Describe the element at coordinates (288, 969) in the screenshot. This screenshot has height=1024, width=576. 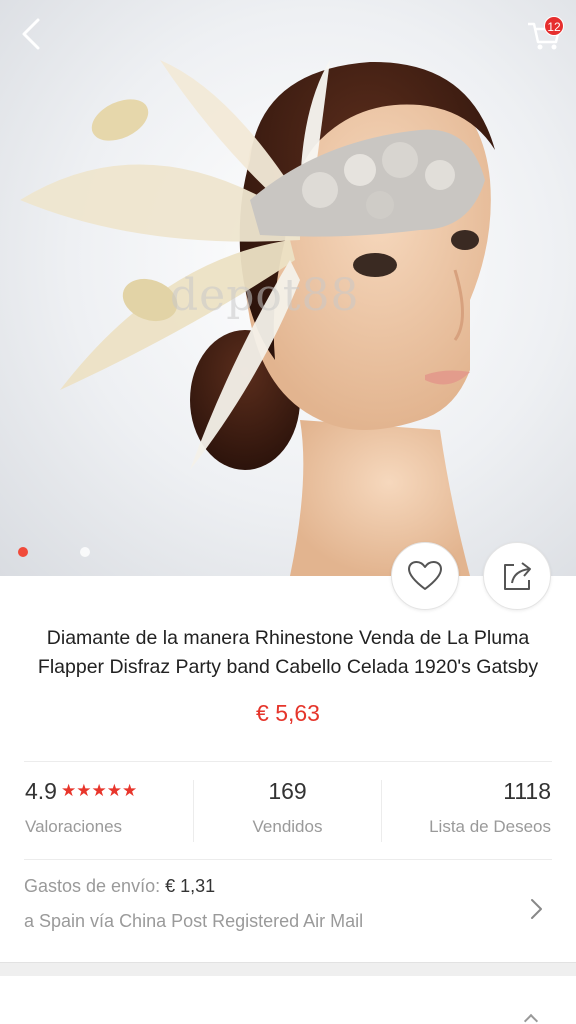
I see `section-separator` at that location.